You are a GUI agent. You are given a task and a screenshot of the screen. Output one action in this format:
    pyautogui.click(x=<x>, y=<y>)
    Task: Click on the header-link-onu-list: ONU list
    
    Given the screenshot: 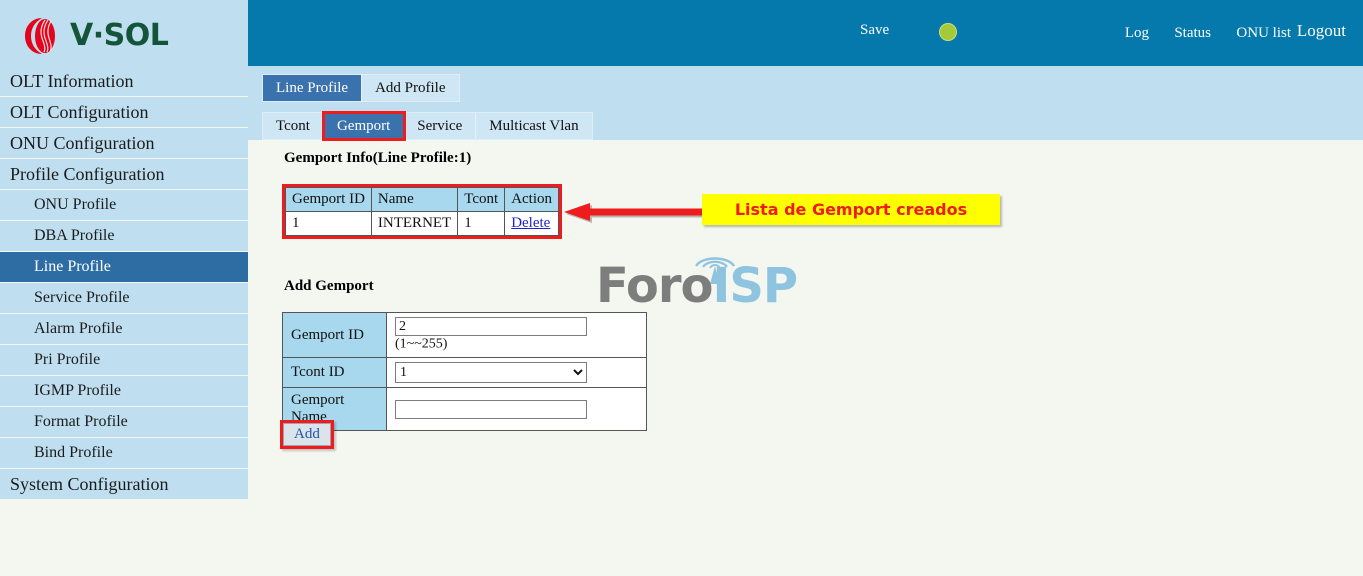 What is the action you would take?
    pyautogui.click(x=1263, y=33)
    